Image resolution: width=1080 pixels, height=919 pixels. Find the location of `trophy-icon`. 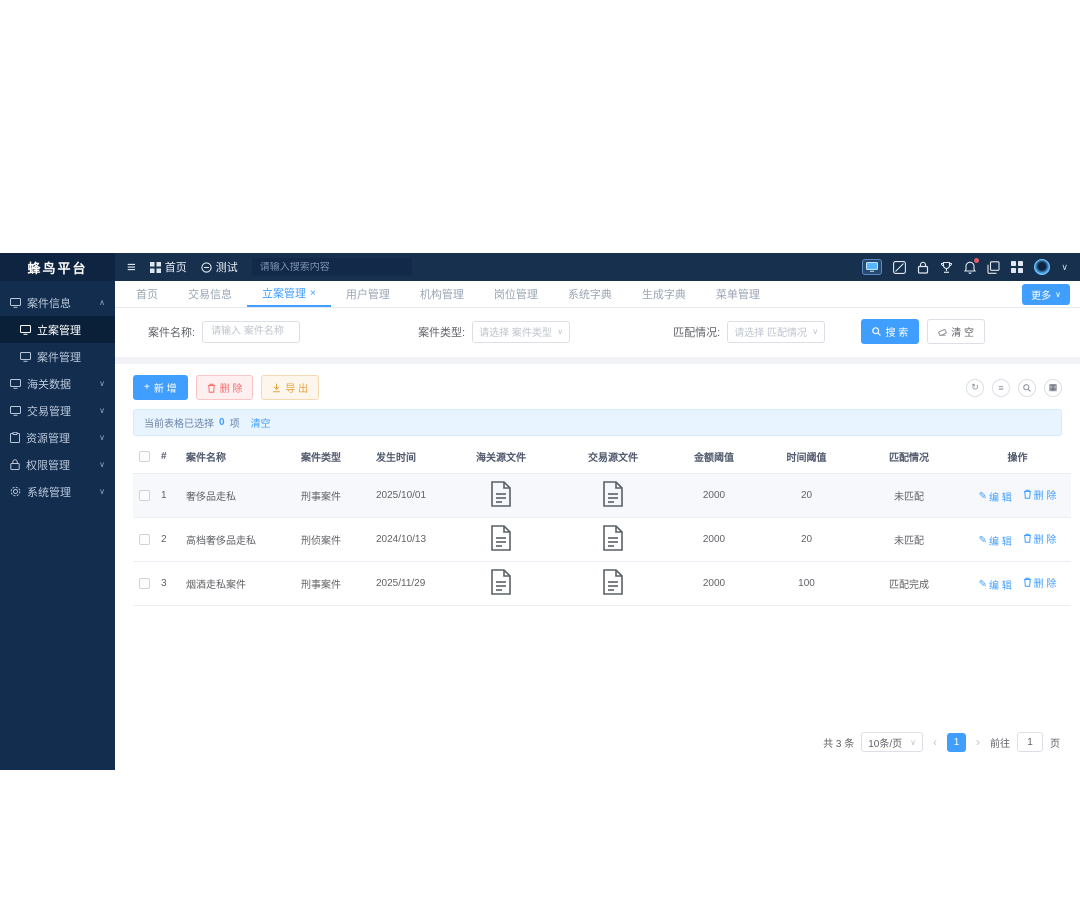

trophy-icon is located at coordinates (946, 267).